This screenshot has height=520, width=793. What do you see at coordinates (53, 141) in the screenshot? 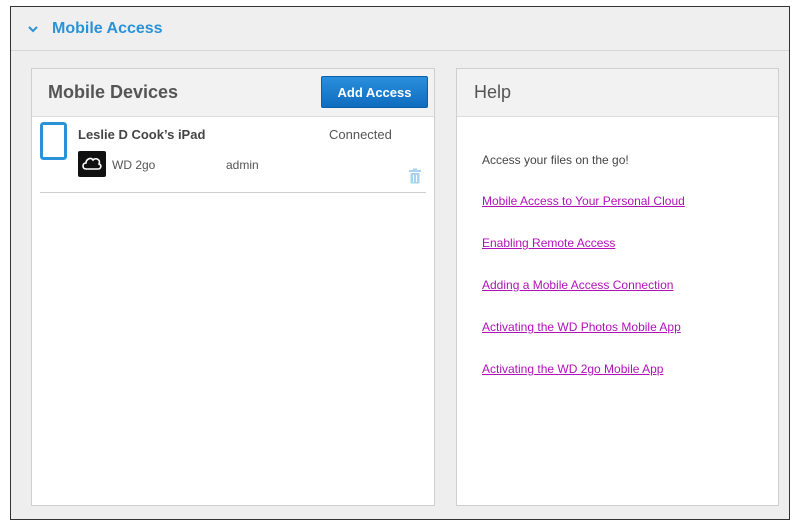
I see `ipad-icon` at bounding box center [53, 141].